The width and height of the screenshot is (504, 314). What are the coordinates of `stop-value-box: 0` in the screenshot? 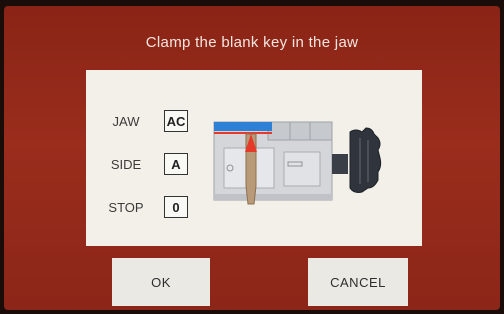 It's located at (176, 207).